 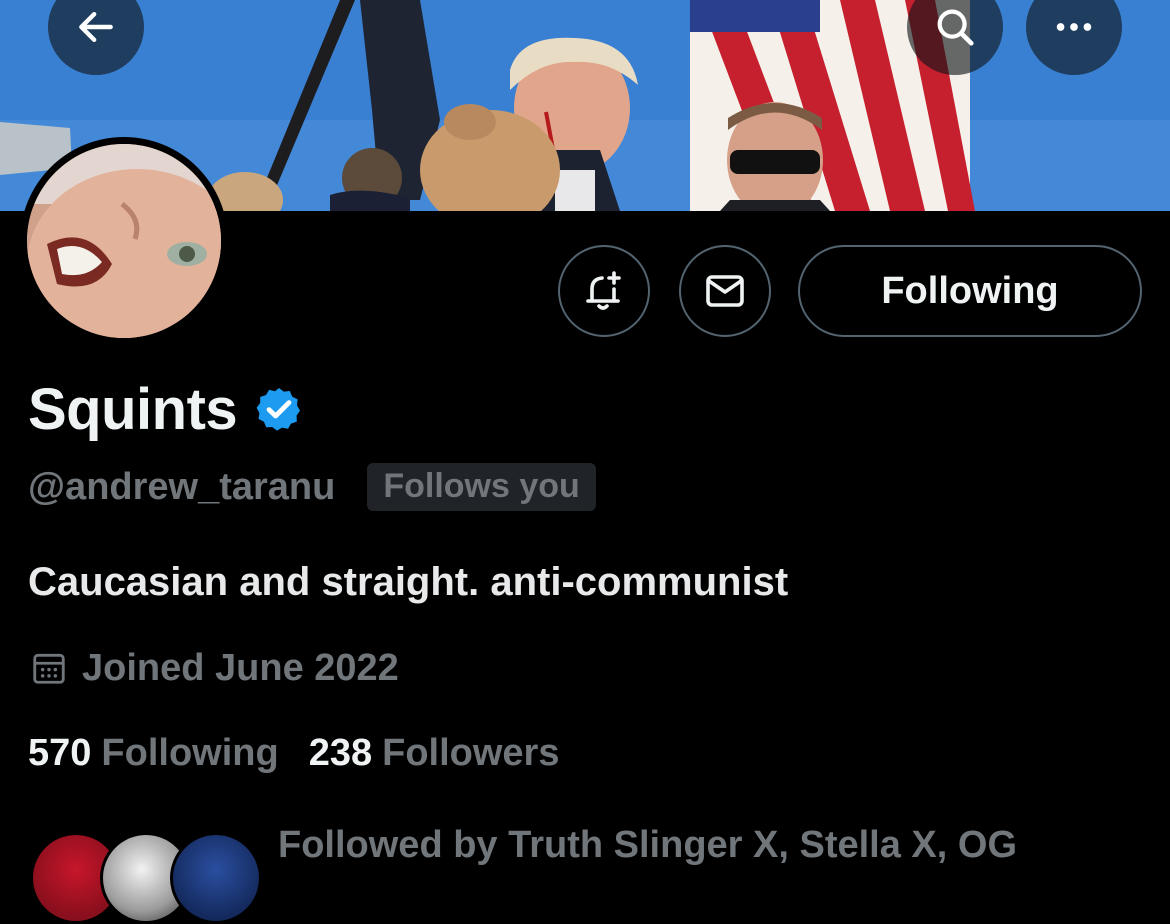 I want to click on handle-row: @andrew_taranu Follows you, so click(x=312, y=487).